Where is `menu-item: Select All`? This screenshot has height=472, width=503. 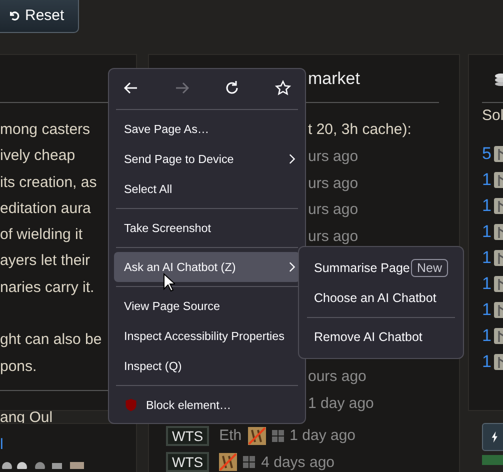 menu-item: Select All is located at coordinates (207, 189).